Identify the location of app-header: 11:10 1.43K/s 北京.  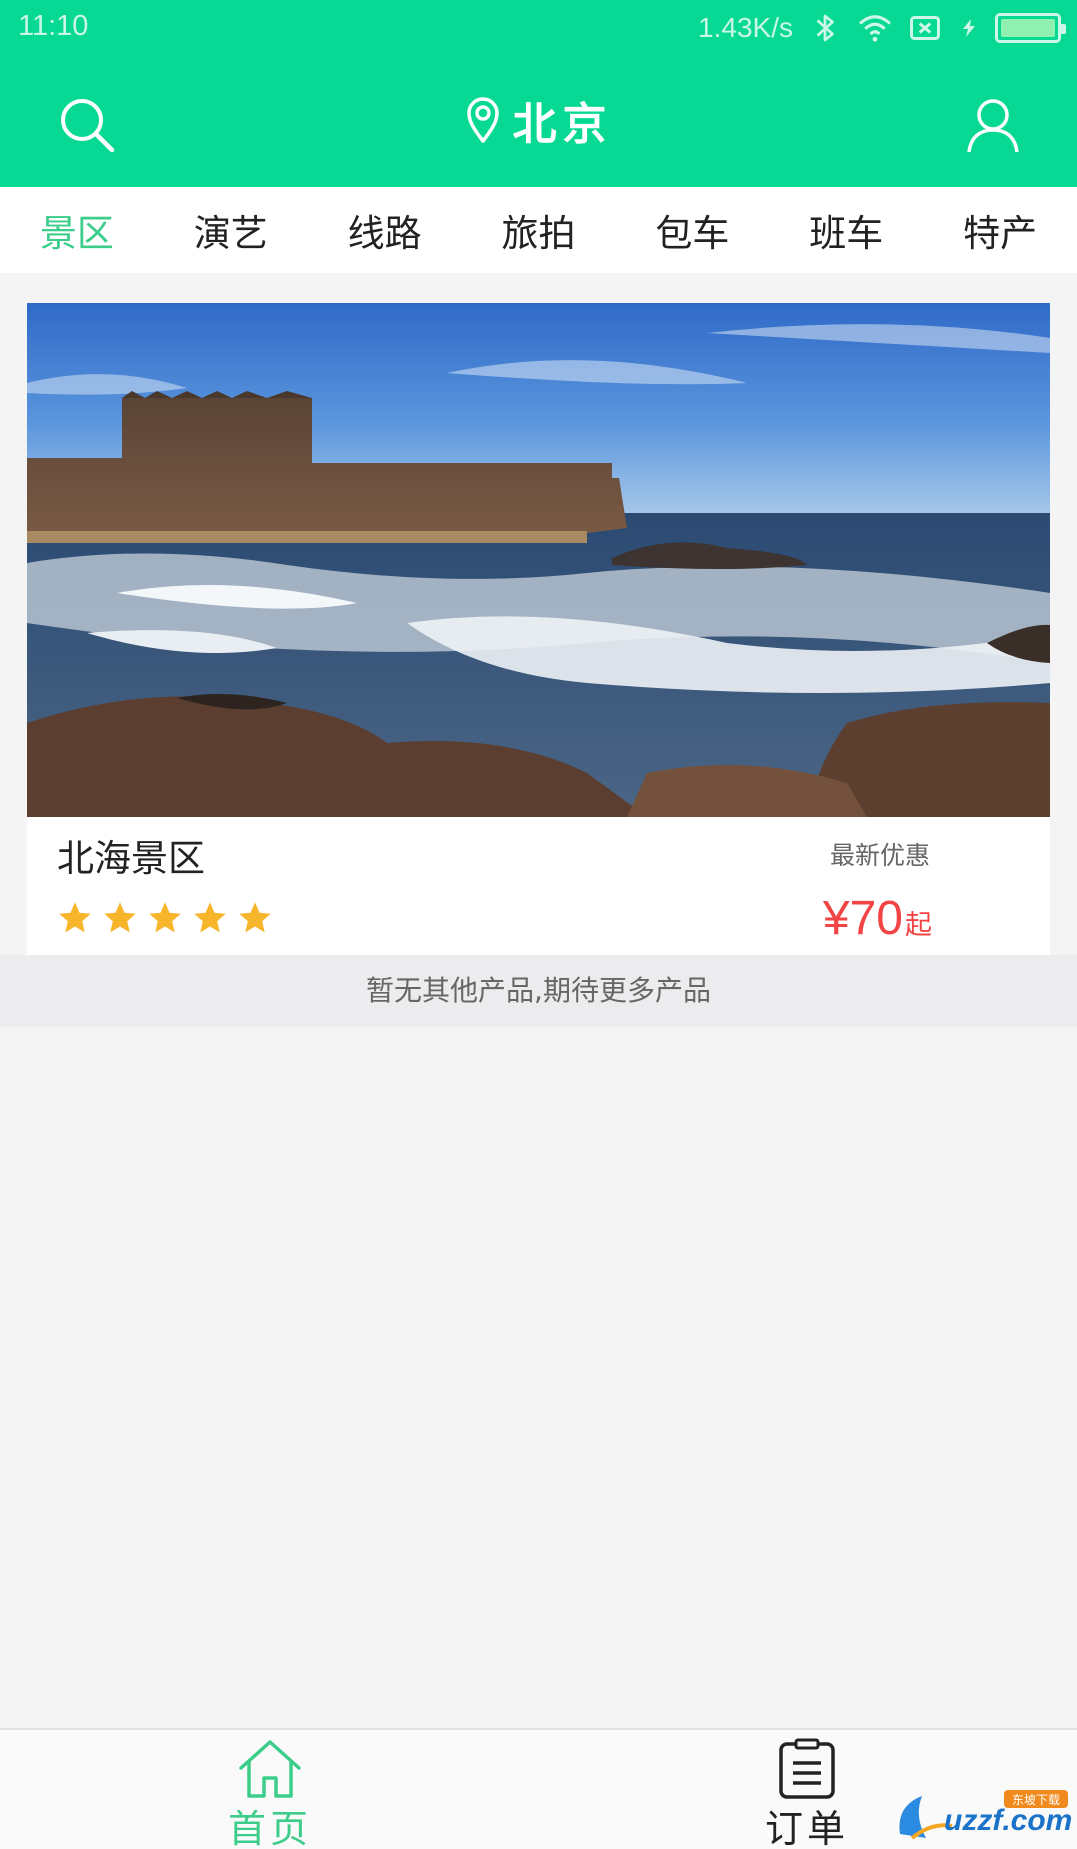
(538, 93).